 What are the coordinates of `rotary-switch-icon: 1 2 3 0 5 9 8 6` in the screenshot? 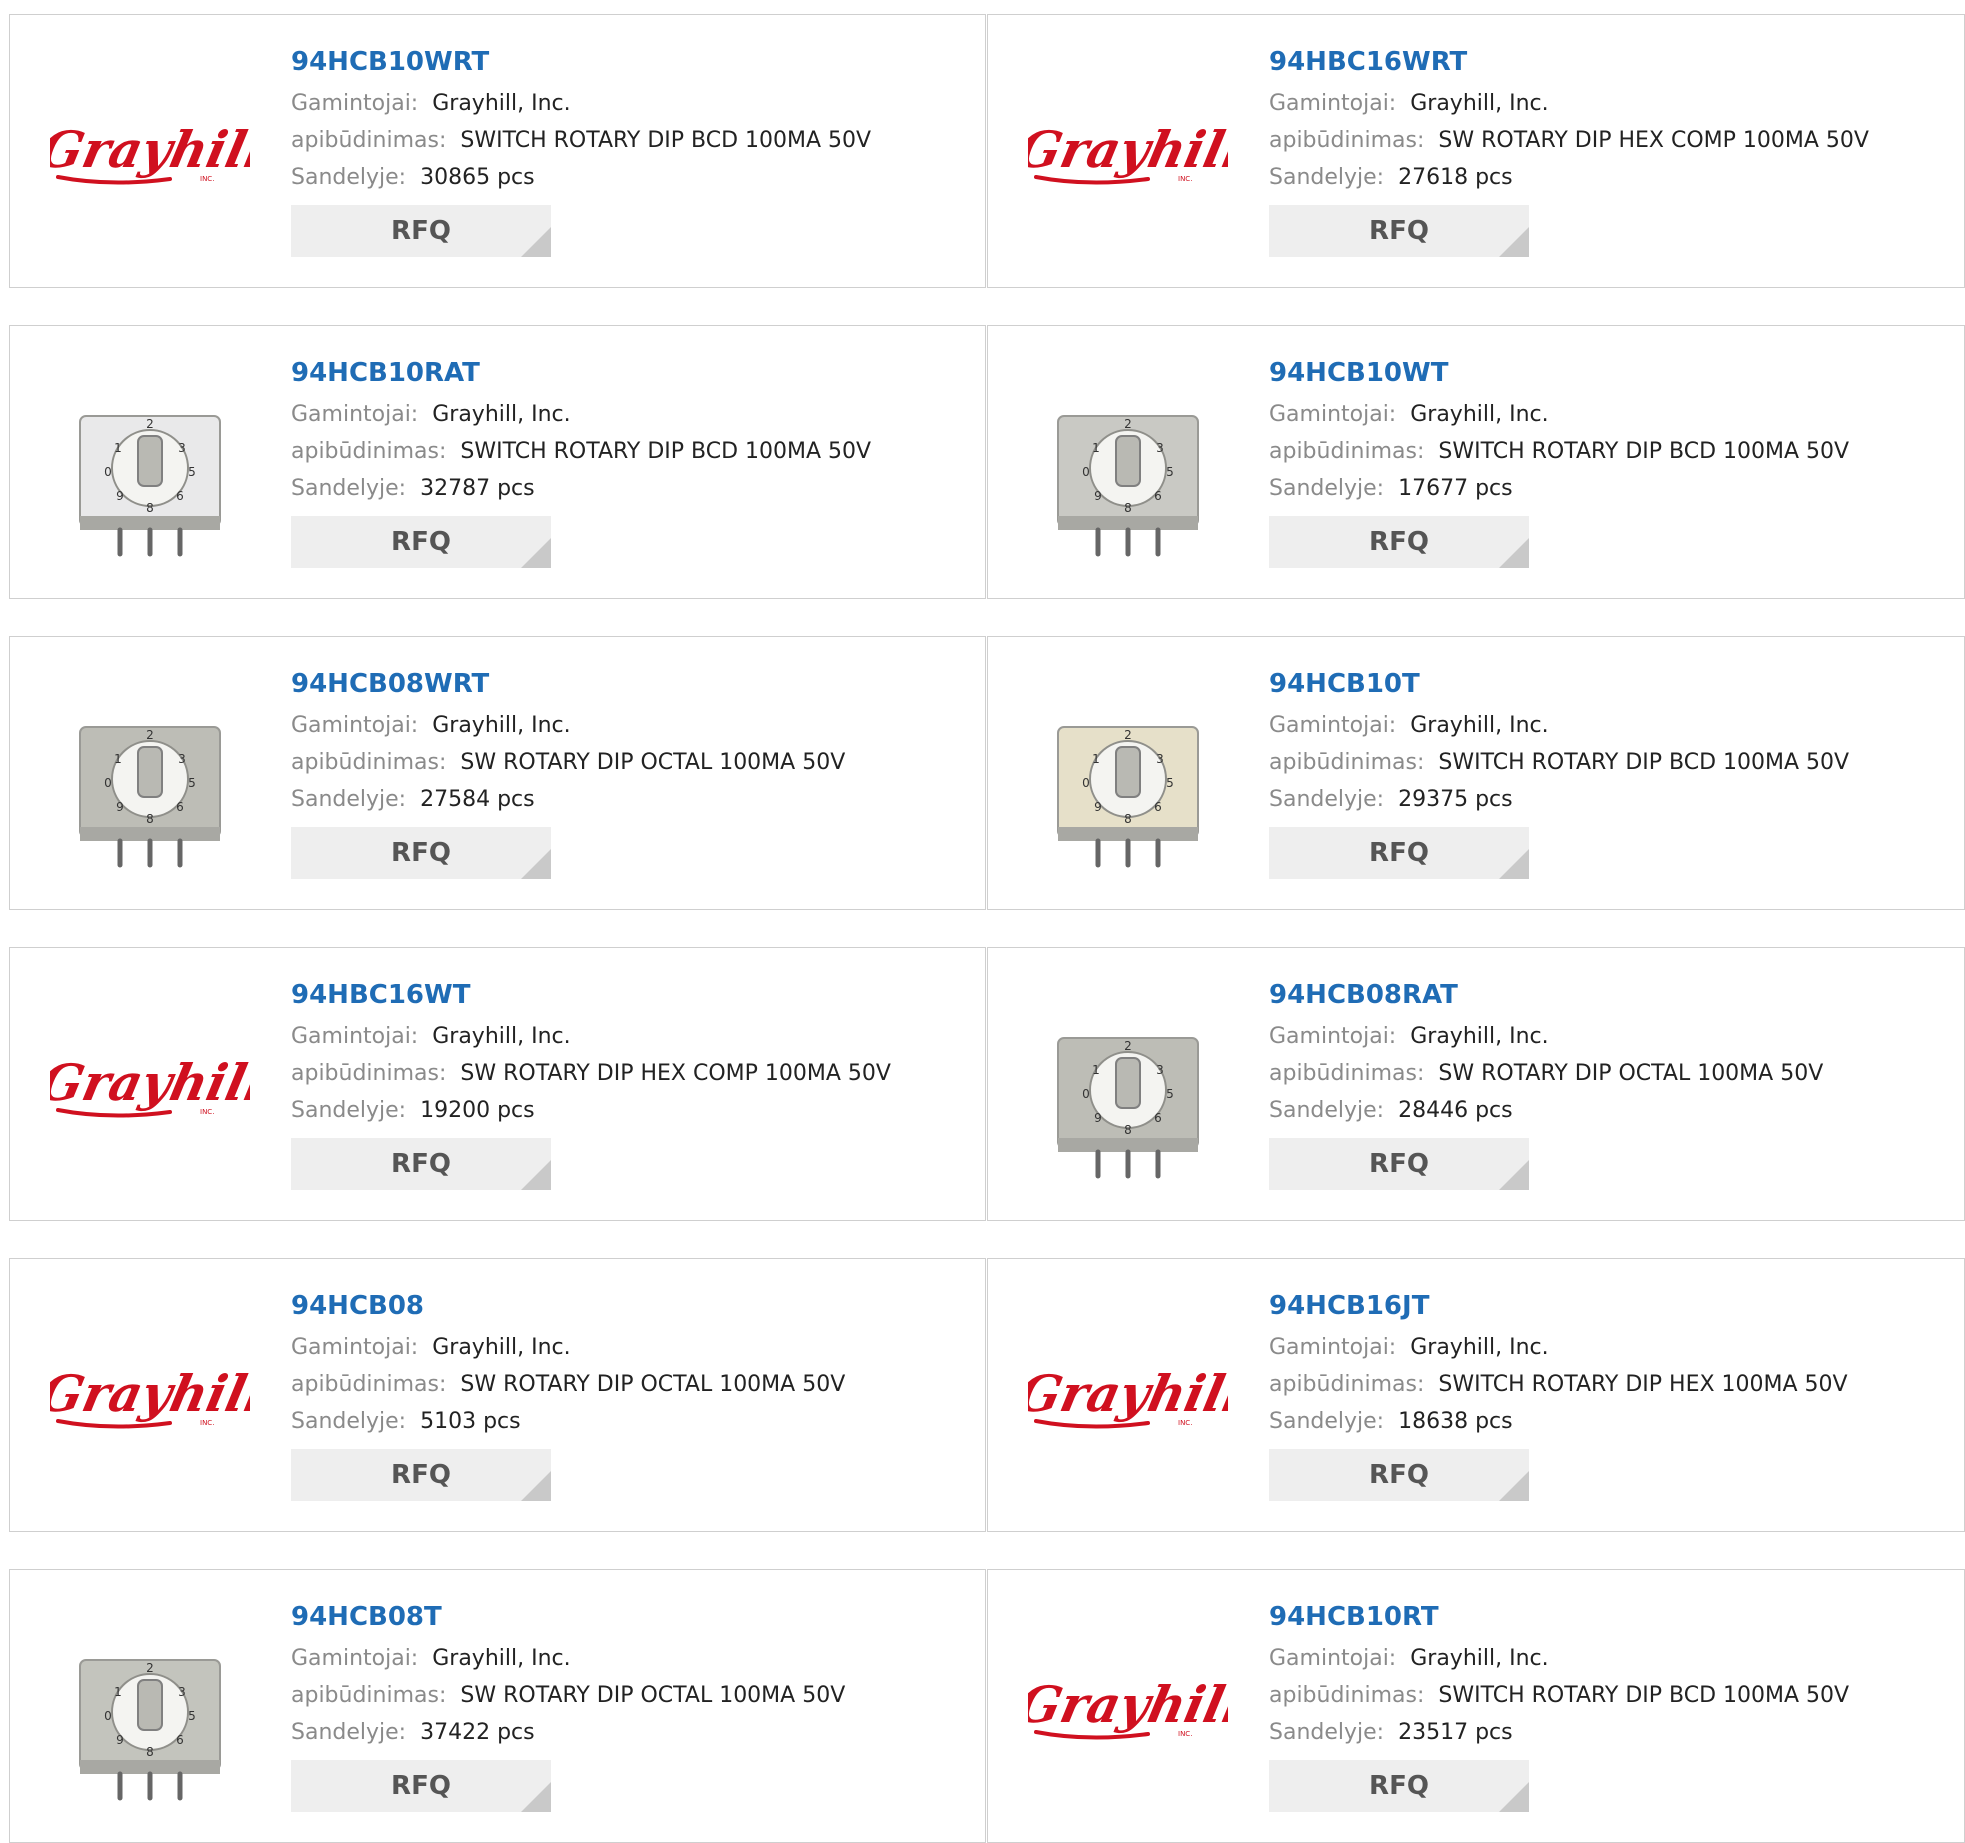 It's located at (1128, 797).